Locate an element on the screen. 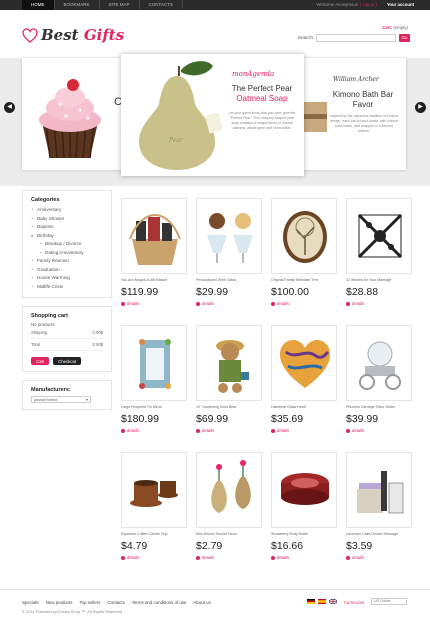  search-label: Search is located at coordinates (305, 38).